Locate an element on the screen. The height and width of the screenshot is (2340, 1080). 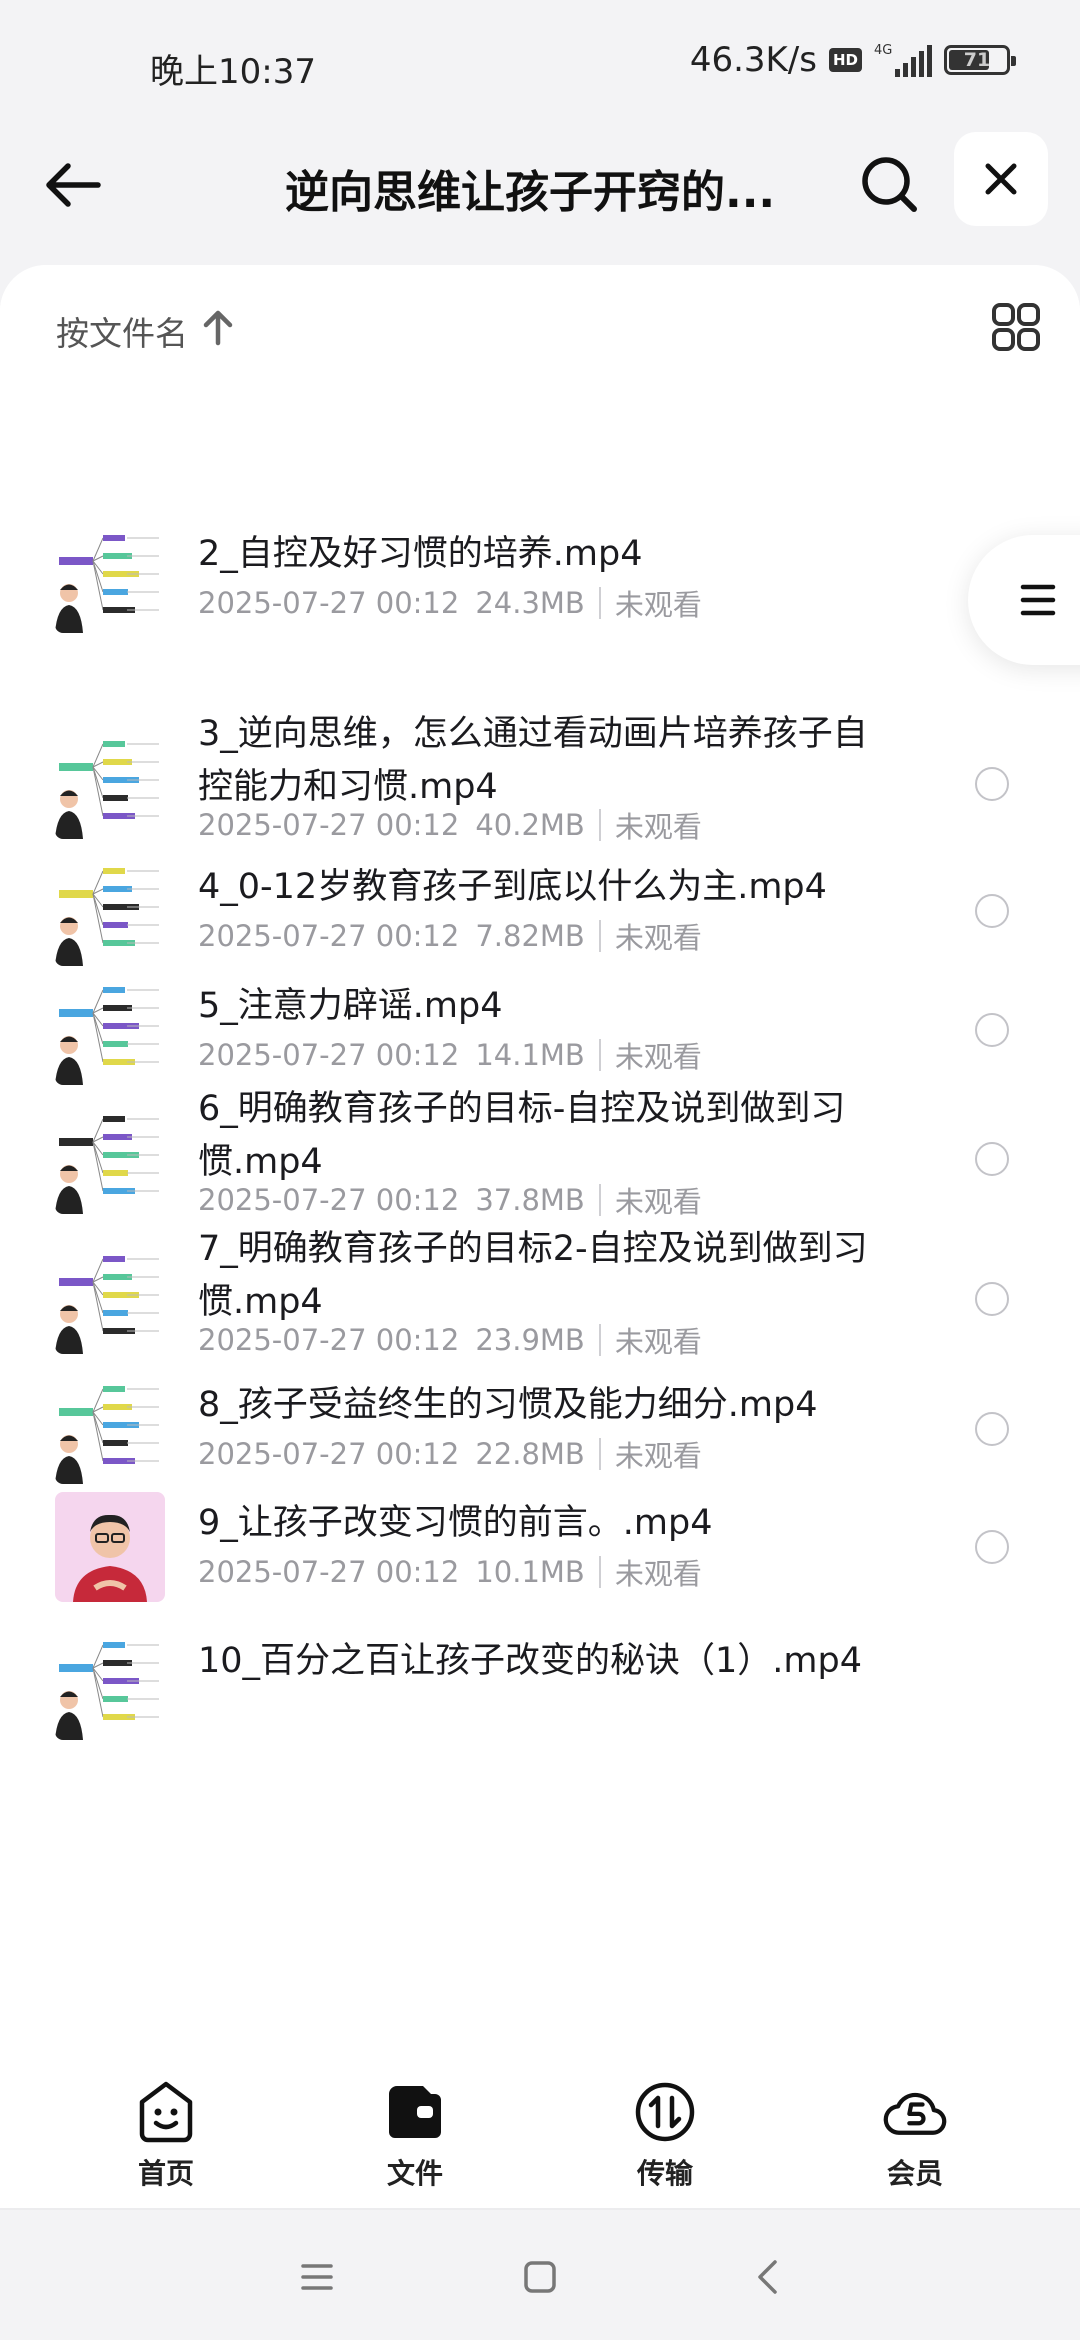
status-indicators: 46.3K/s HD 4G 71 is located at coordinates (852, 60).